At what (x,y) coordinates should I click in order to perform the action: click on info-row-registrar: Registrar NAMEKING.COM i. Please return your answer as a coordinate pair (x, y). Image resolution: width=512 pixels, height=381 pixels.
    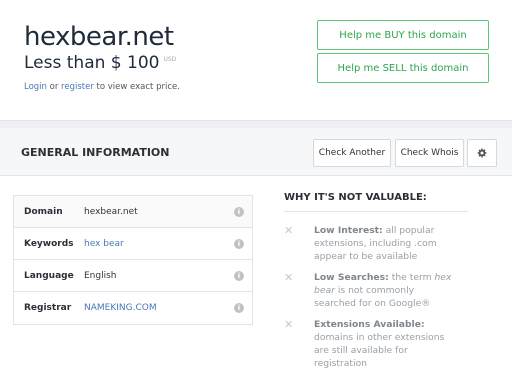
    Looking at the image, I should click on (133, 308).